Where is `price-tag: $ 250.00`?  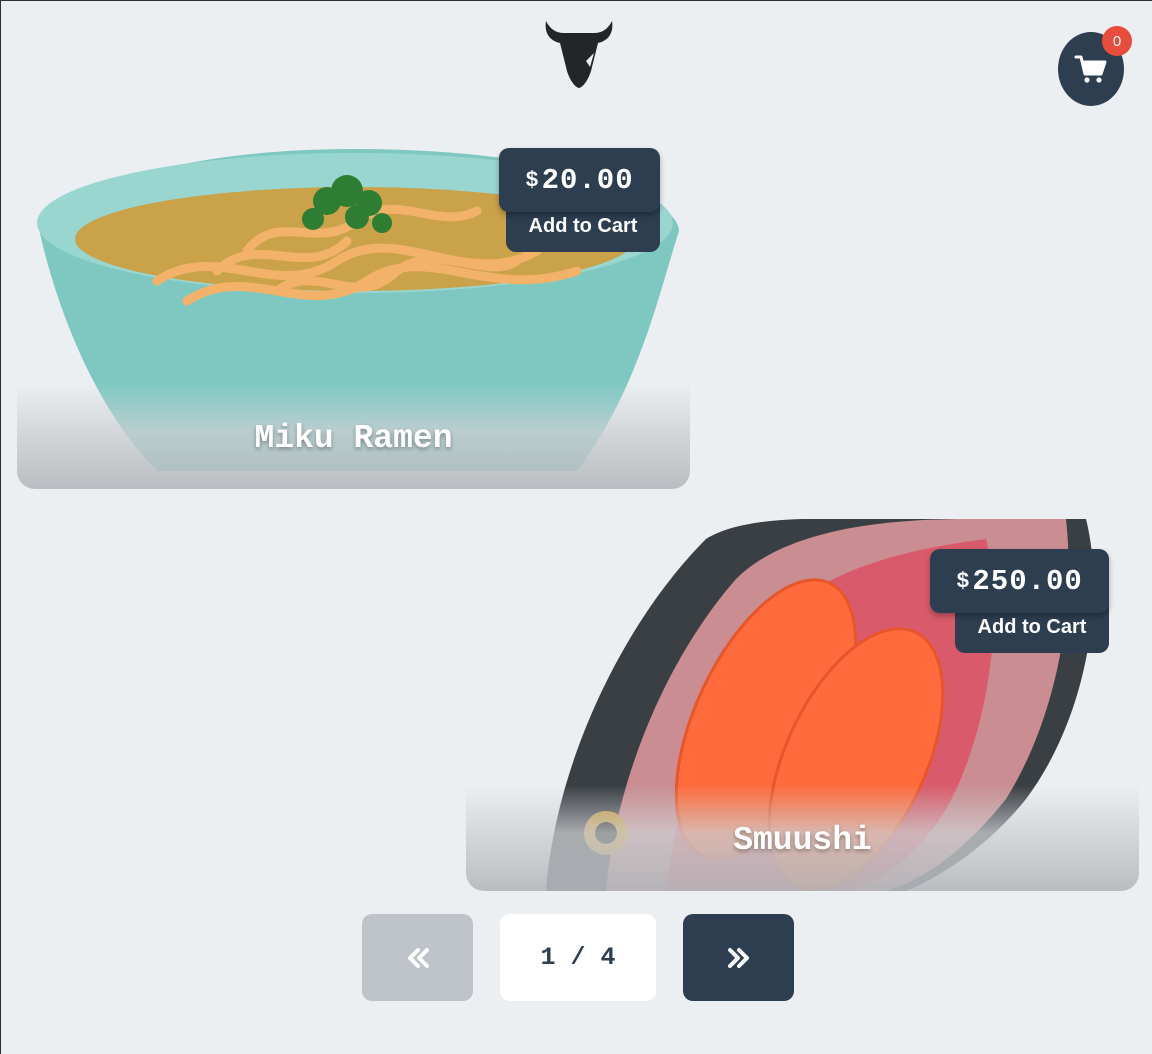
price-tag: $ 250.00 is located at coordinates (1019, 581).